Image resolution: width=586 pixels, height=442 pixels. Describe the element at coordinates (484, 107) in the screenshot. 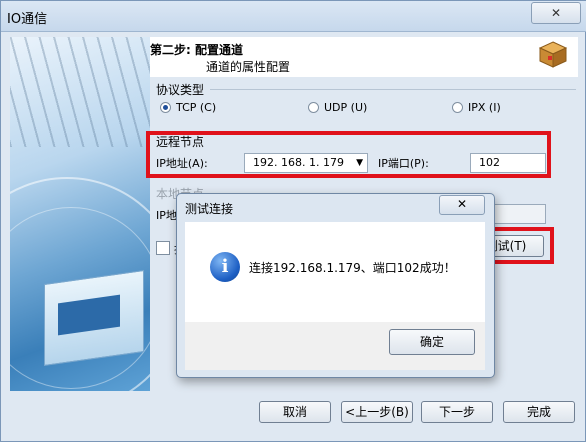

I see `radio-ipx-label: IPX (I)` at that location.